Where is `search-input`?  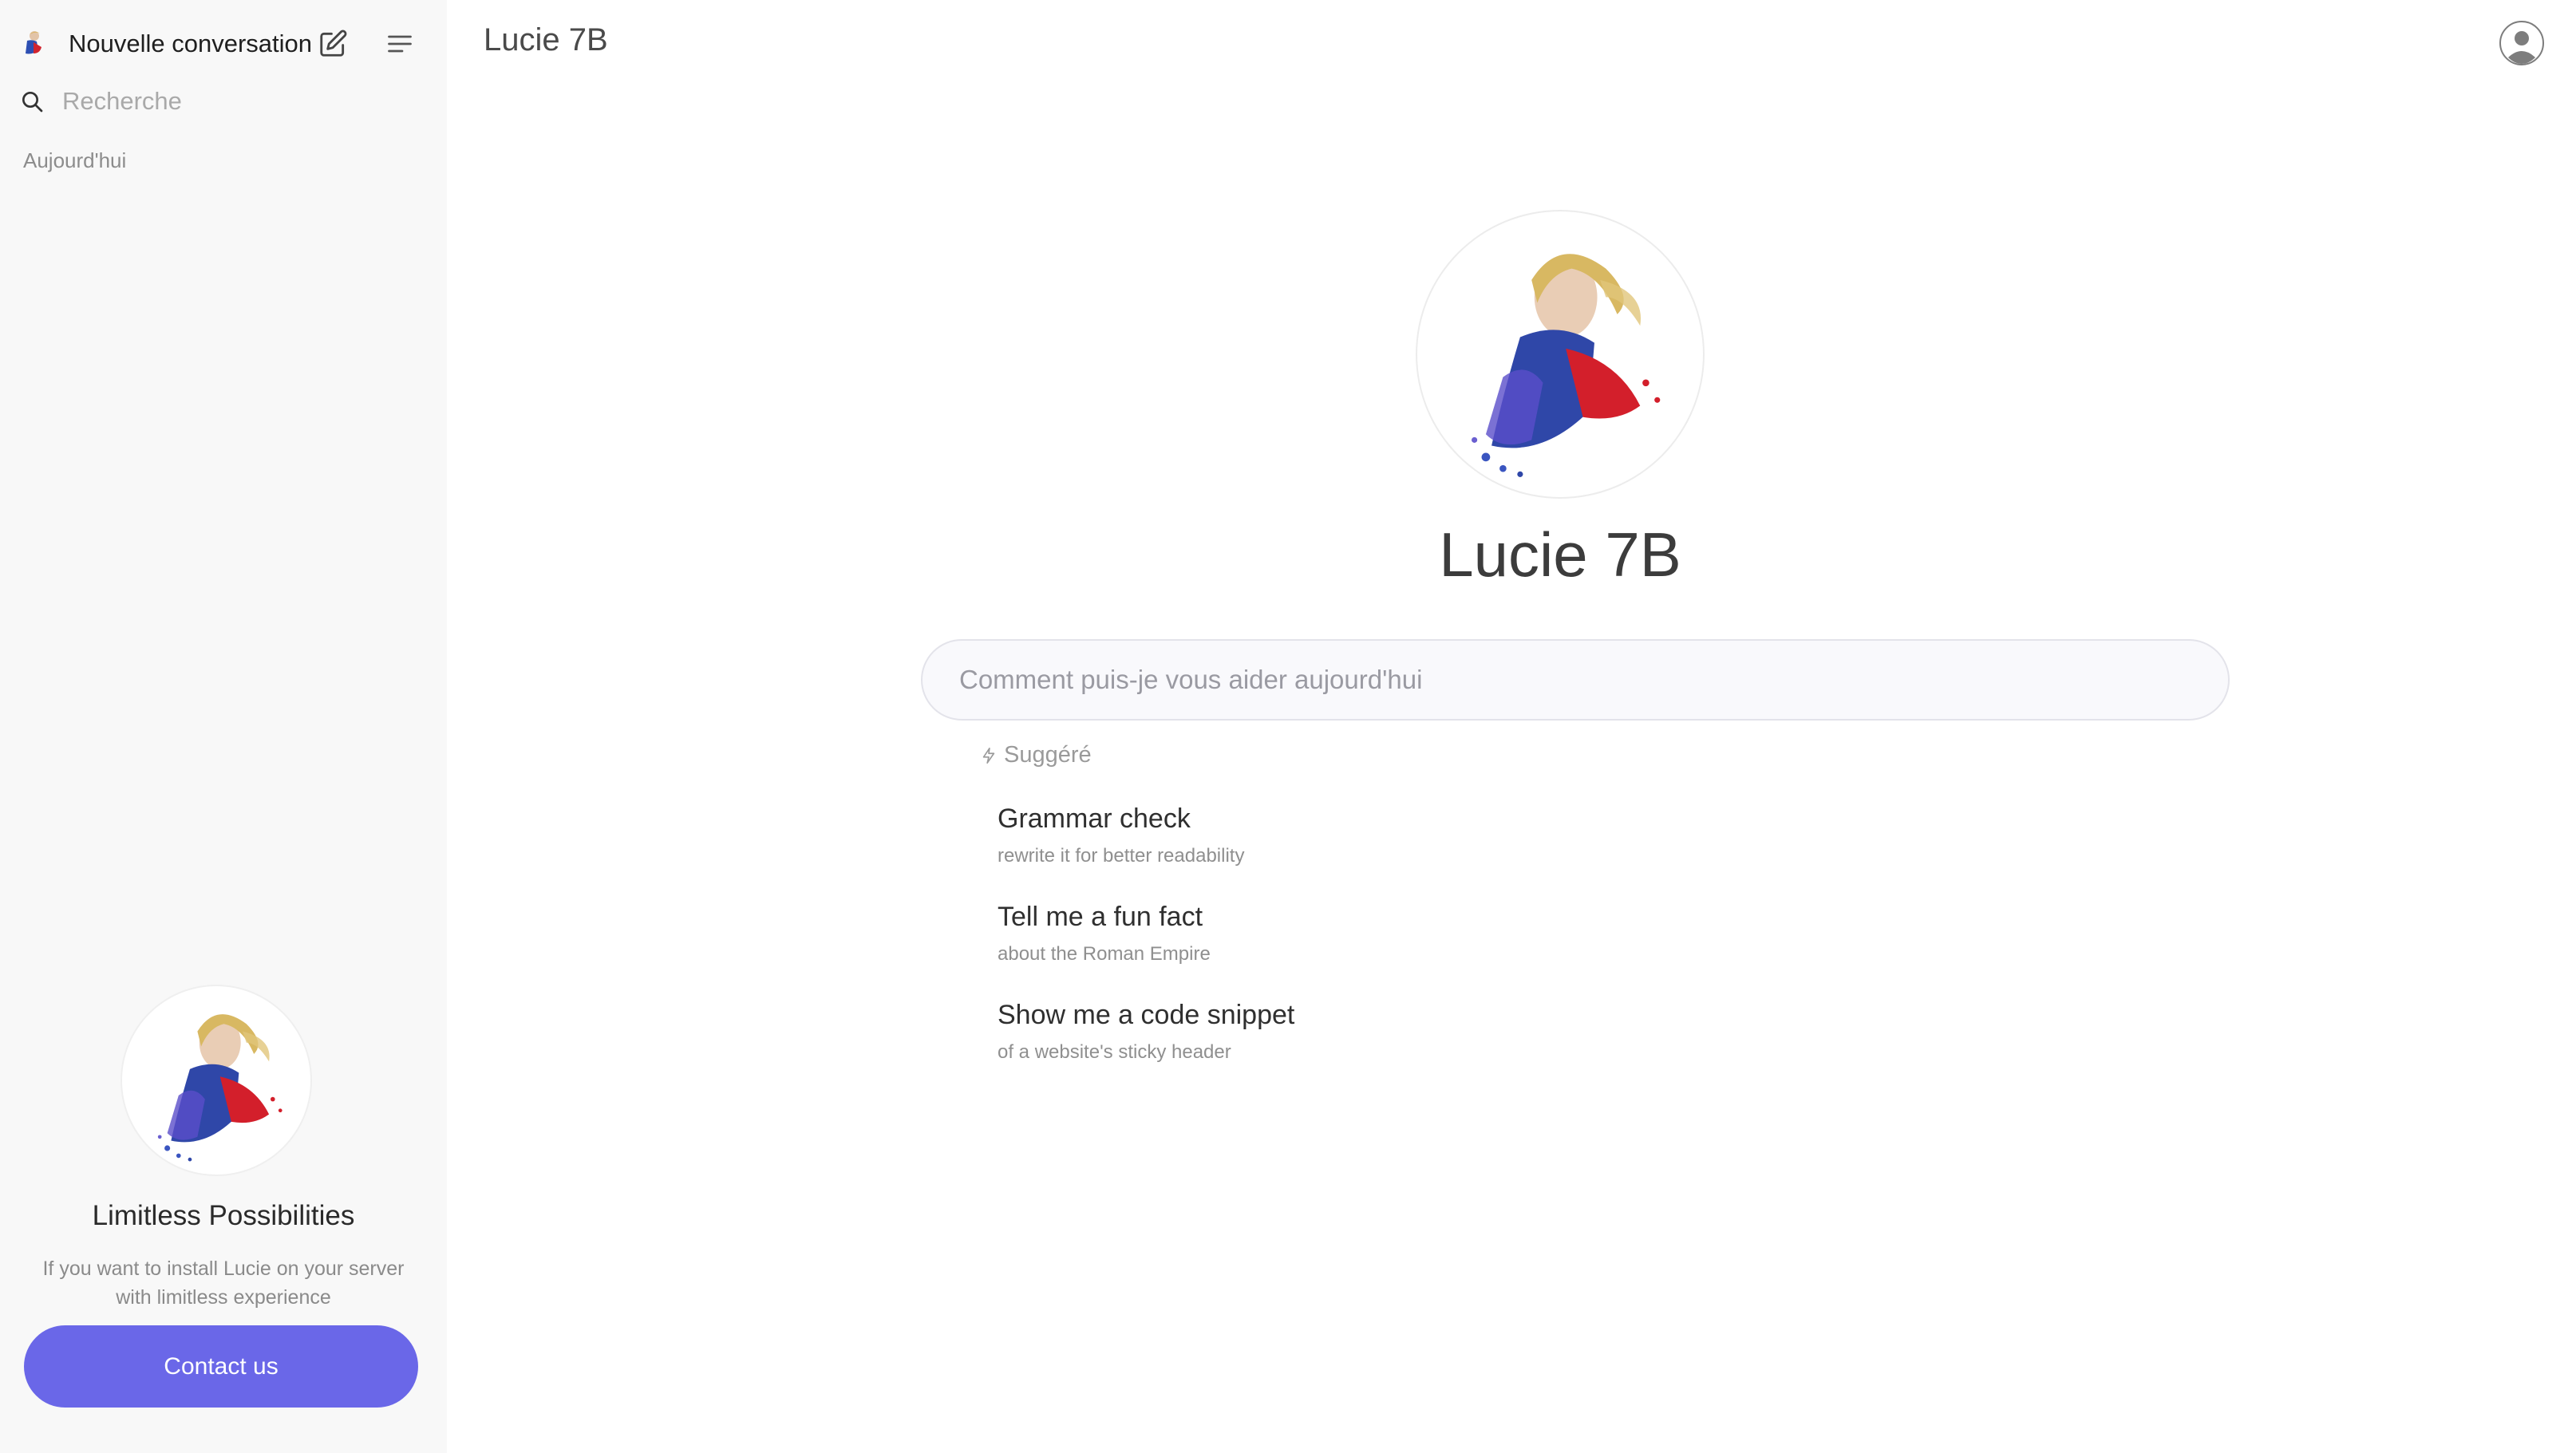 search-input is located at coordinates (237, 102).